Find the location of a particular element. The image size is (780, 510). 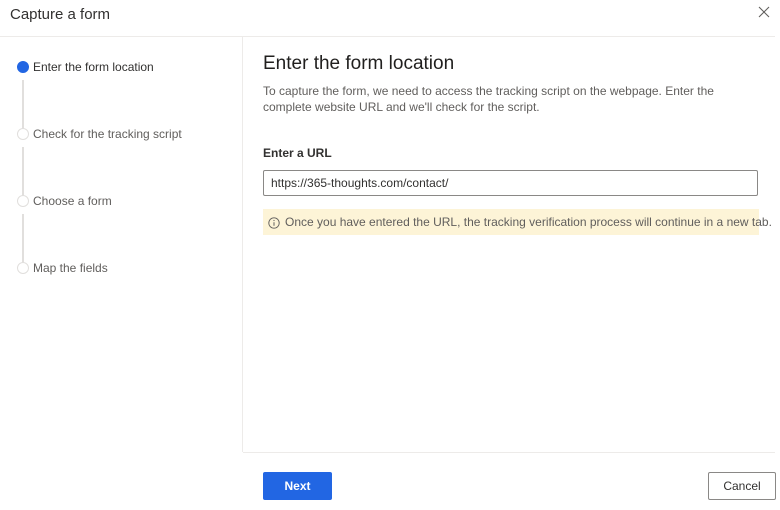

dialog-header: Capture a form is located at coordinates (390, 15).